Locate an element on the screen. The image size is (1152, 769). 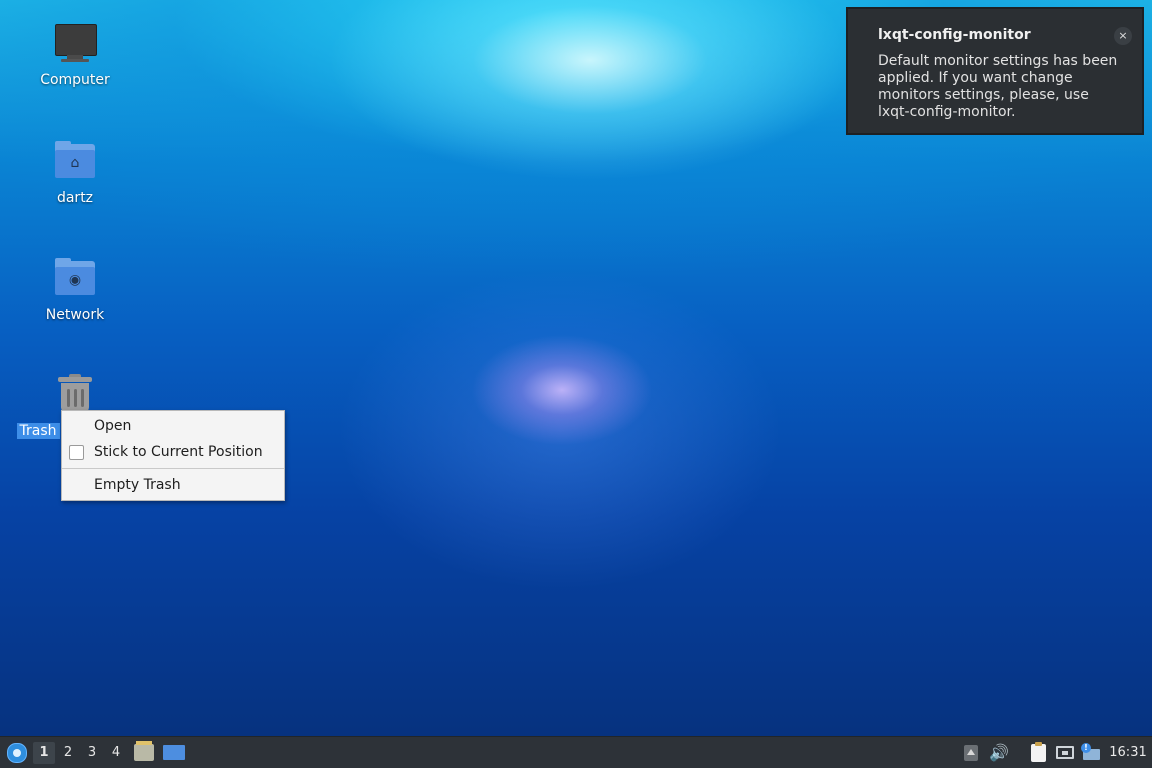
quicklaunch-file-manager is located at coordinates (144, 753).